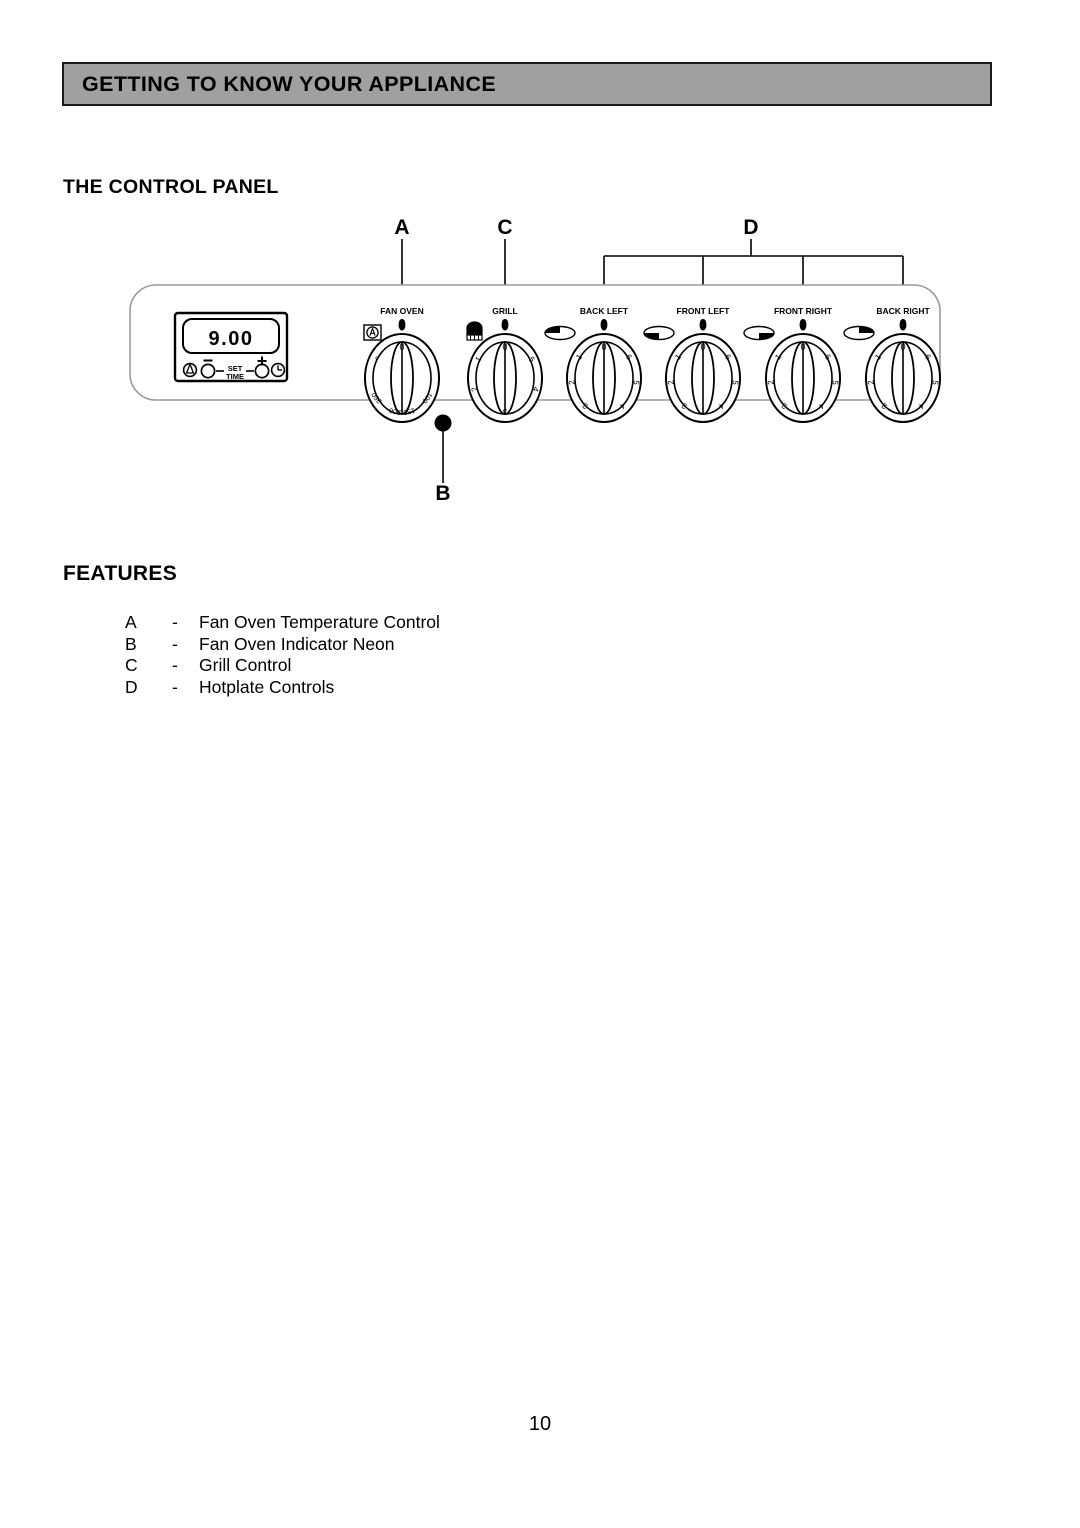 The image size is (1080, 1528). What do you see at coordinates (603, 347) in the screenshot?
I see `back-left-off-mark: 0` at bounding box center [603, 347].